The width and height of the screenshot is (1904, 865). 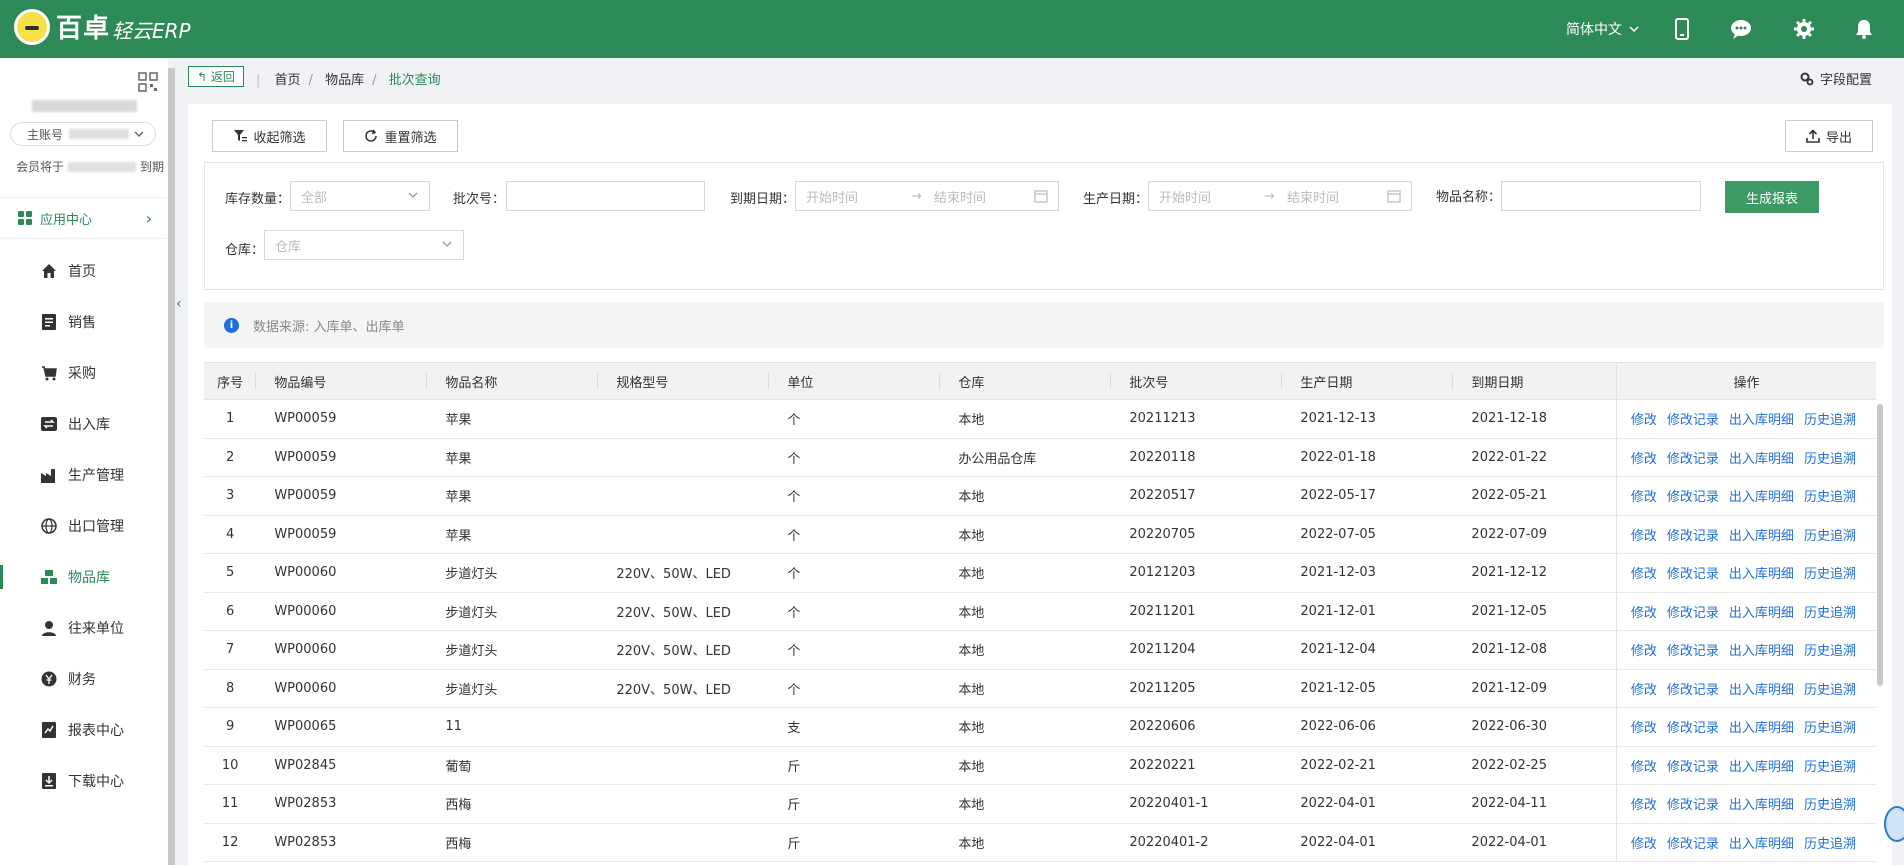 What do you see at coordinates (1469, 197) in the screenshot?
I see `item-name-label: 物品名称：` at bounding box center [1469, 197].